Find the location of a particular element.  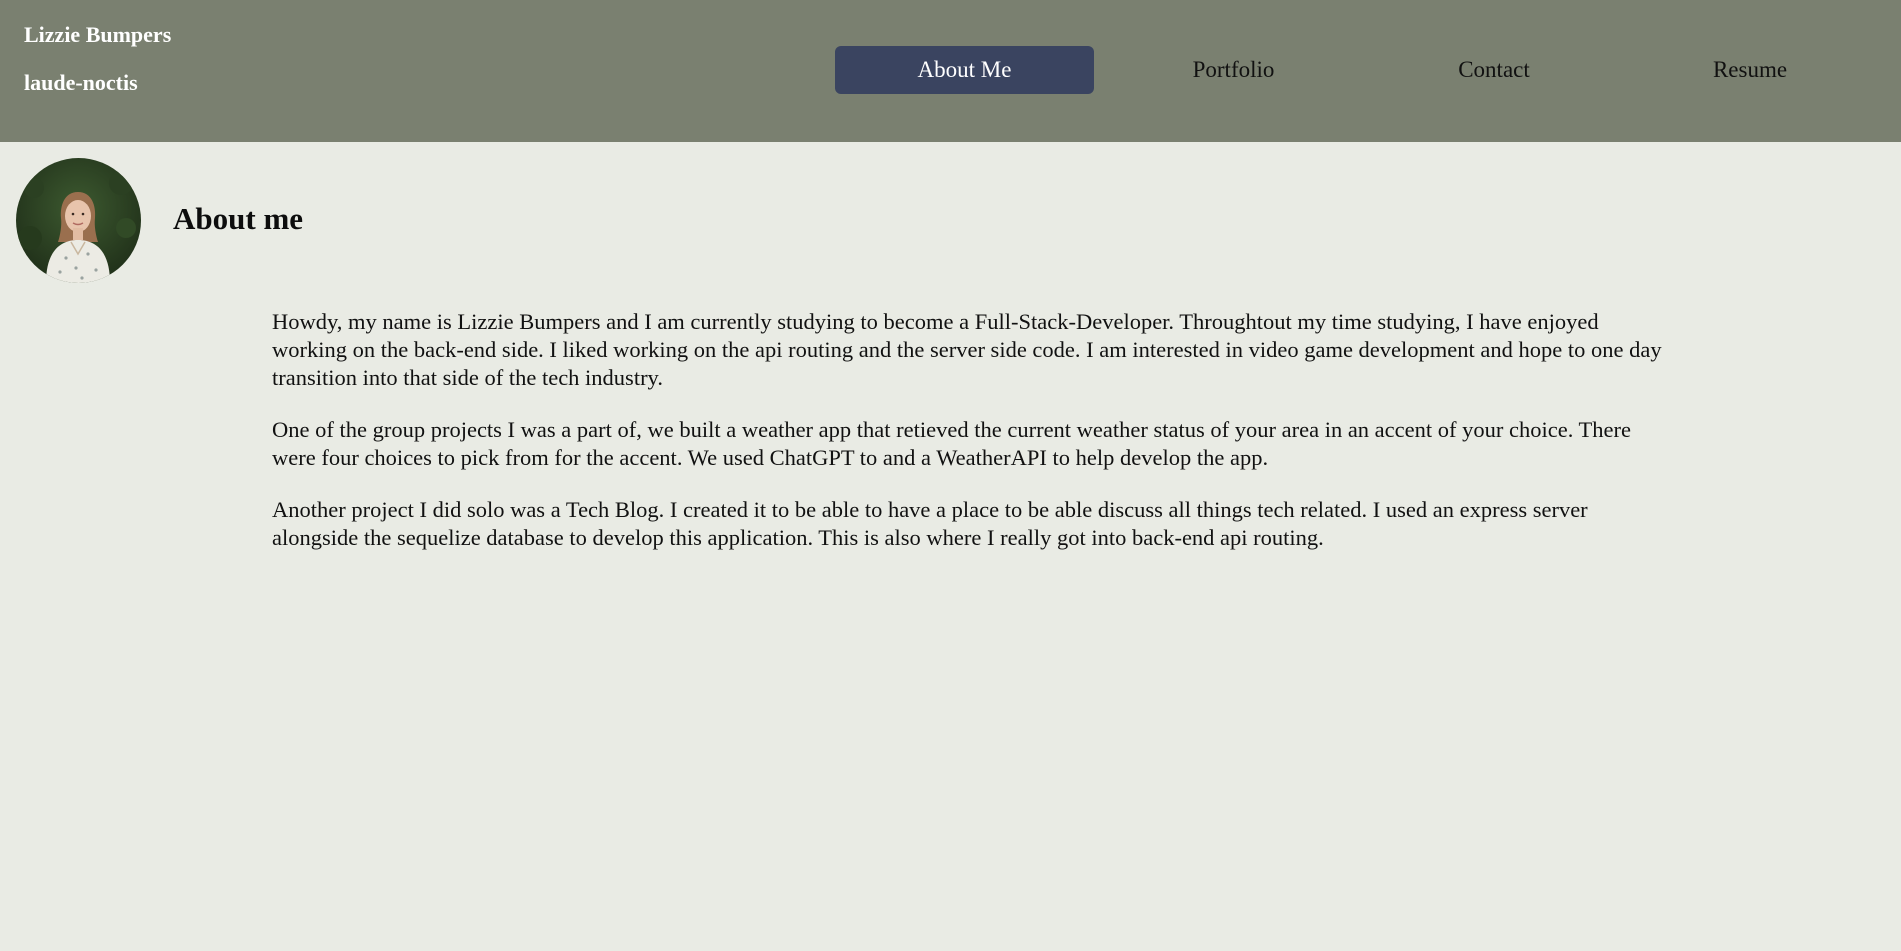

profile-photo-icon is located at coordinates (78, 220).